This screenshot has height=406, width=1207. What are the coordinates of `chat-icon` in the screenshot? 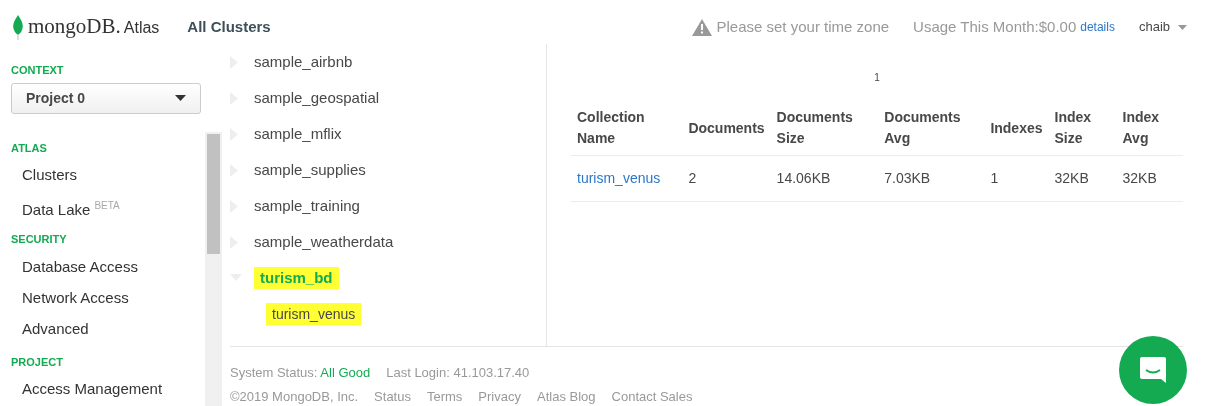 It's located at (1153, 370).